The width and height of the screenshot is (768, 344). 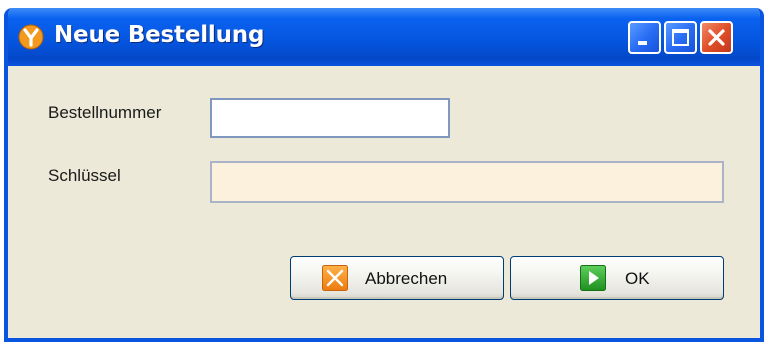 I want to click on play-arrow-icon, so click(x=593, y=278).